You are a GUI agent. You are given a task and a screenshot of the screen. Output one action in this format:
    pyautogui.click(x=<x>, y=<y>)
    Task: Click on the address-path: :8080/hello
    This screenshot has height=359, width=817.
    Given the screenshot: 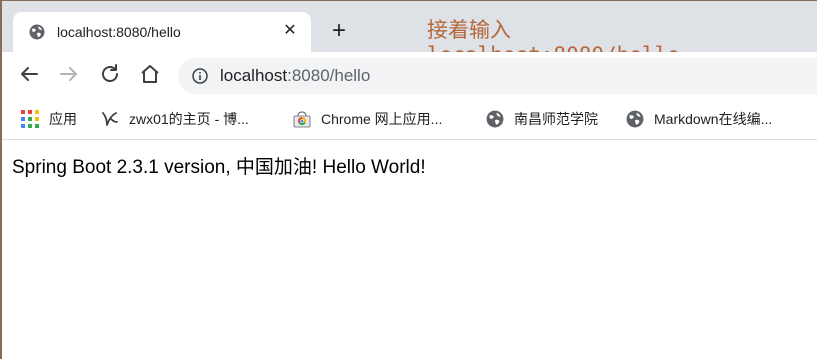 What is the action you would take?
    pyautogui.click(x=329, y=75)
    